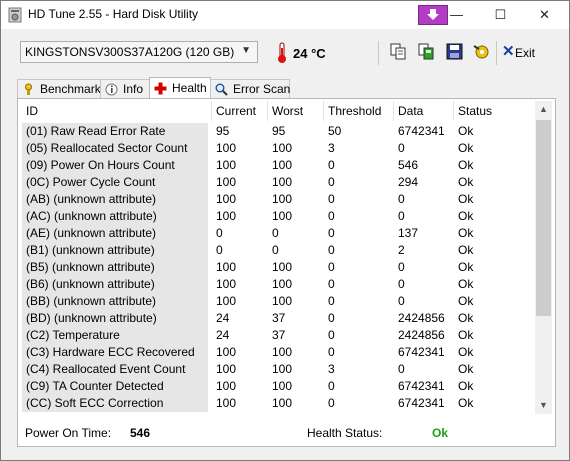 This screenshot has width=570, height=461. What do you see at coordinates (279, 318) in the screenshot?
I see `table-row: (BD) (unknown attribute) 24 37 0 2424856 Ok` at bounding box center [279, 318].